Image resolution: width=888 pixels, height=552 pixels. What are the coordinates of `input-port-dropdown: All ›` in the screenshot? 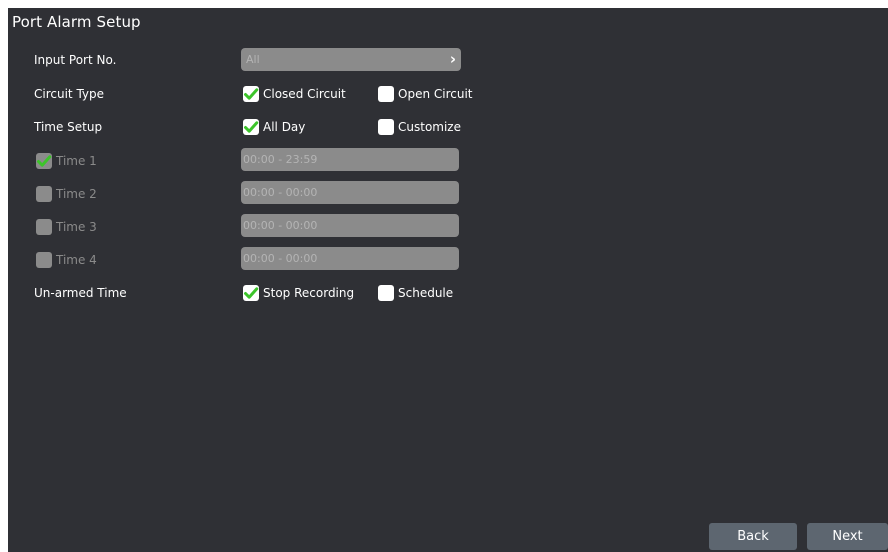 It's located at (351, 59).